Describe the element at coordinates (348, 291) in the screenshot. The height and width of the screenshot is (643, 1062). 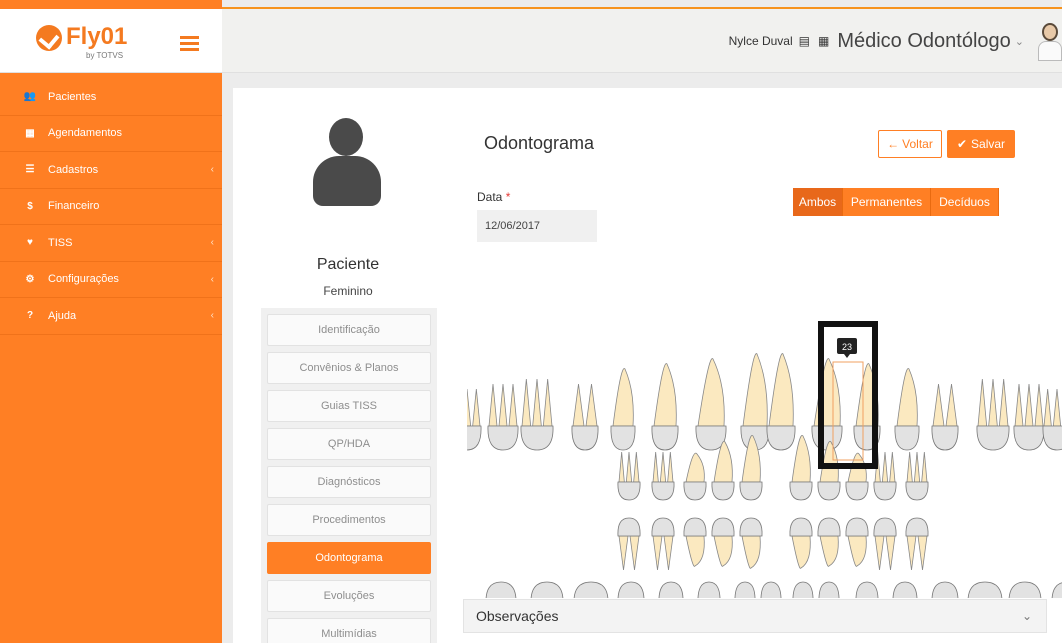
I see `patient-sex: Feminino` at that location.